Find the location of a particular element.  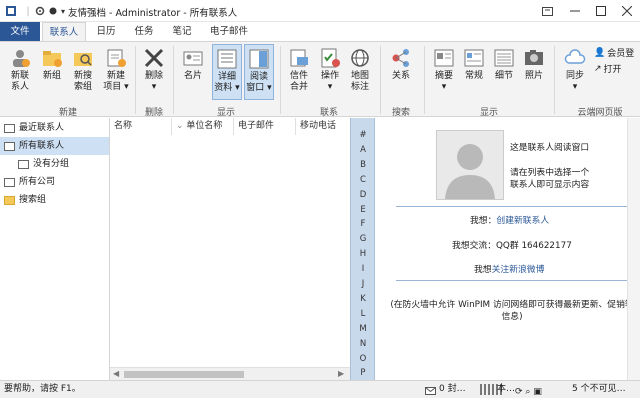

open-icon: ↗ is located at coordinates (598, 68).